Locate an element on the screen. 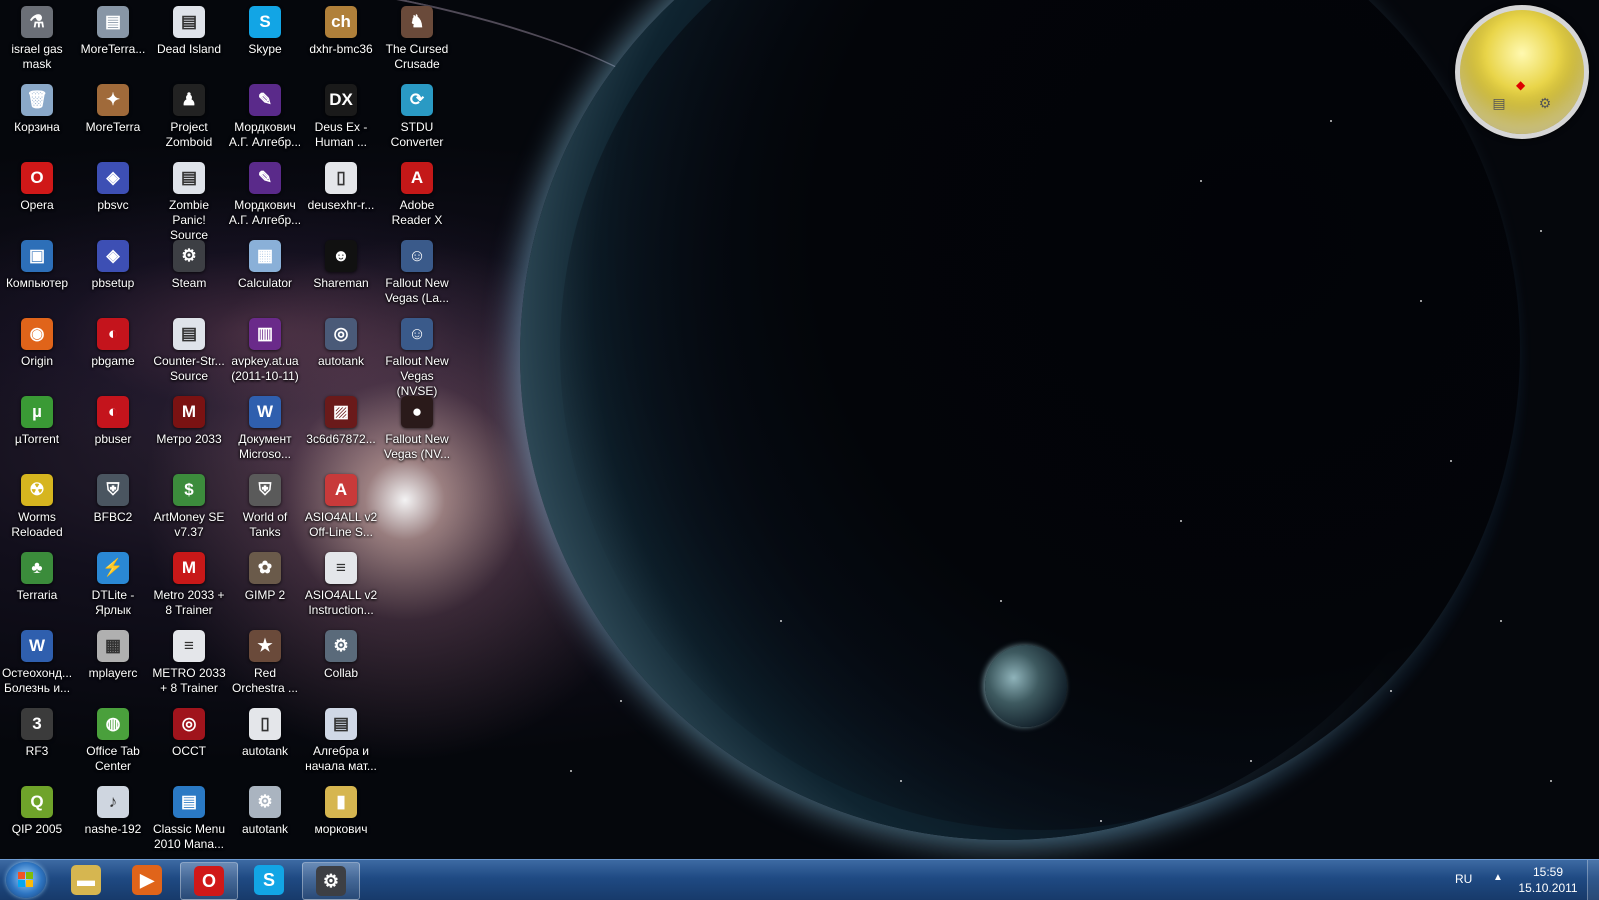 This screenshot has height=900, width=1599. origin-icon: ◉ is located at coordinates (37, 334).